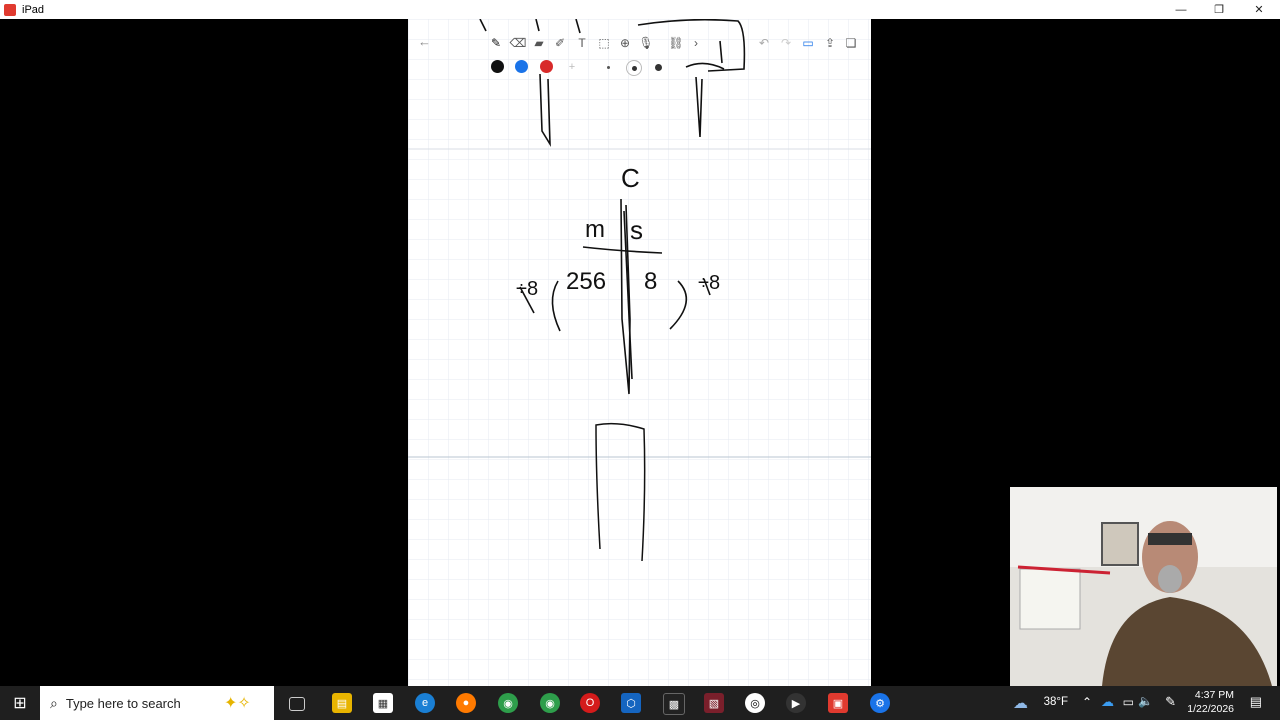  Describe the element at coordinates (582, 43) in the screenshot. I see `text-icon: T` at that location.